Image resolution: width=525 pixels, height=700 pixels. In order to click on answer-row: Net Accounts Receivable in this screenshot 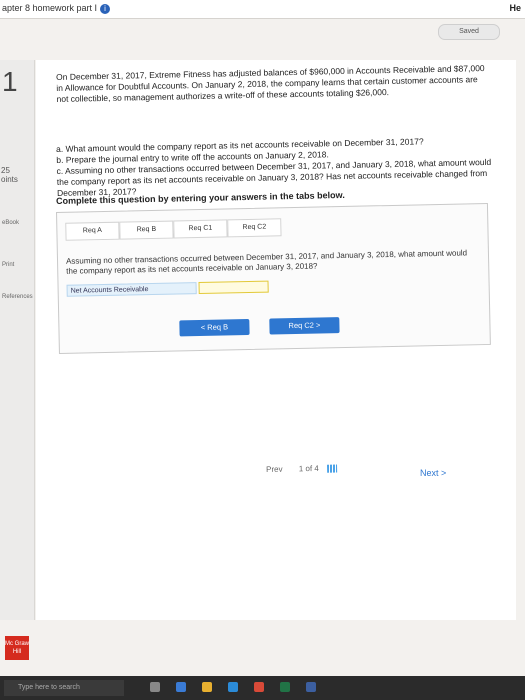, I will do `click(167, 288)`.